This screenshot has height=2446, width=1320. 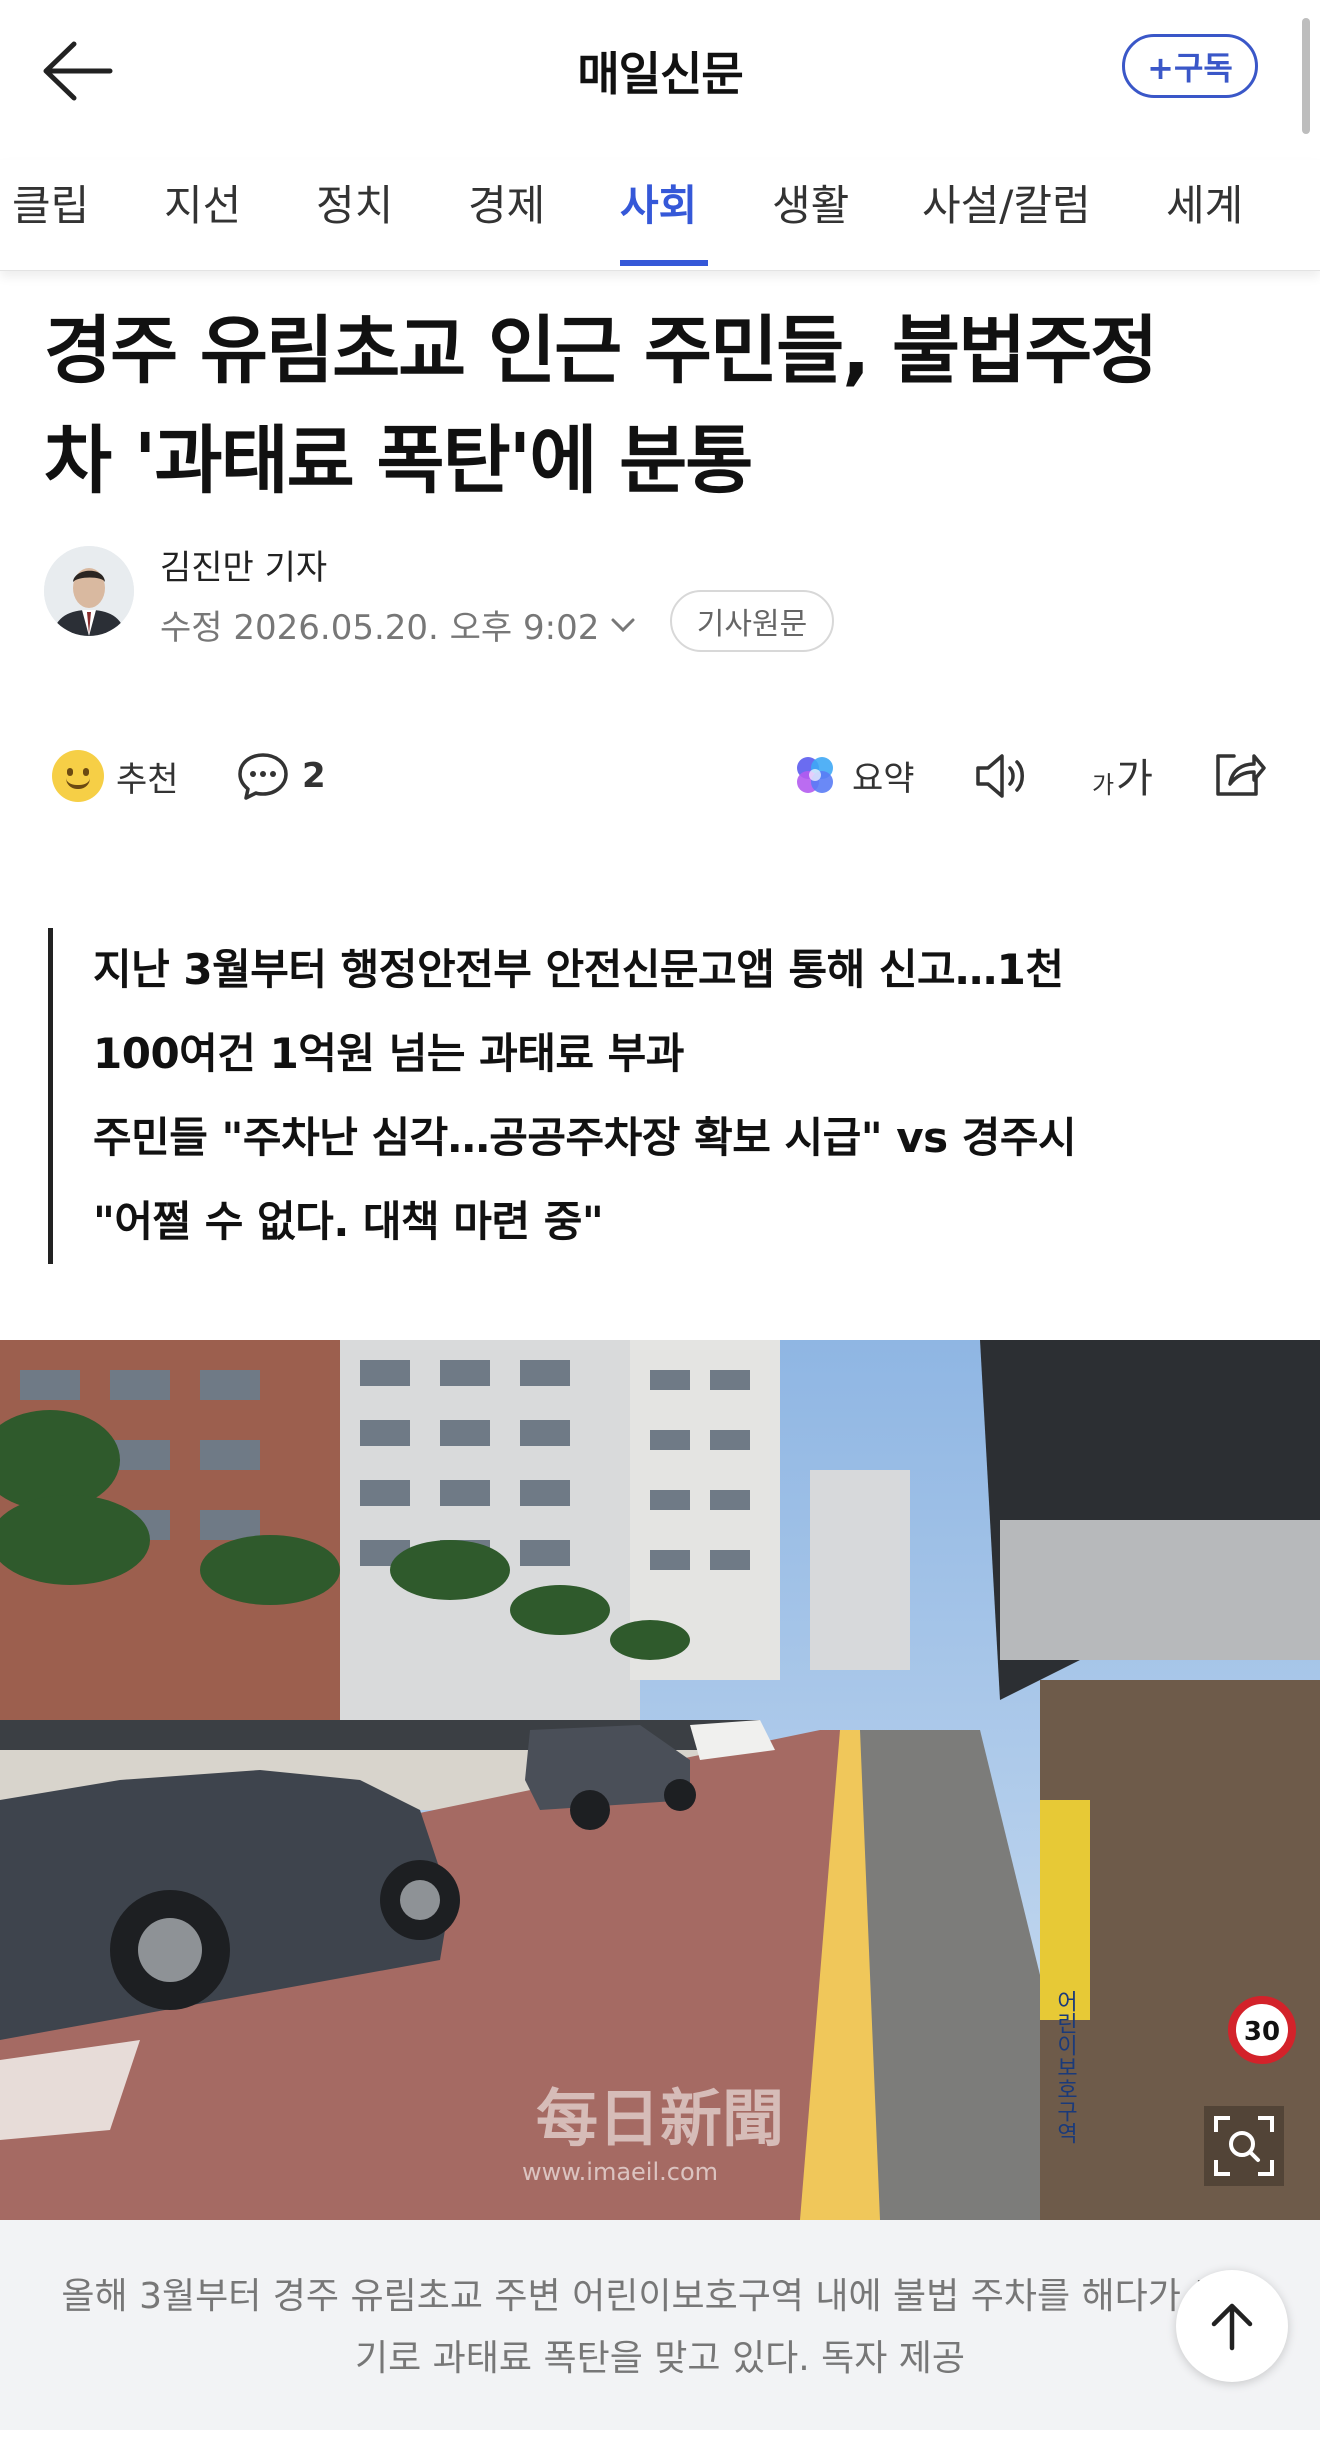 What do you see at coordinates (658, 202) in the screenshot?
I see `tab-society: 사회` at bounding box center [658, 202].